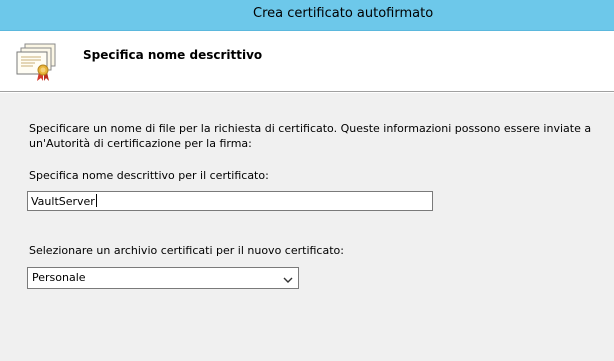 This screenshot has height=361, width=614. What do you see at coordinates (163, 278) in the screenshot?
I see `certificate-store-select: Personale` at bounding box center [163, 278].